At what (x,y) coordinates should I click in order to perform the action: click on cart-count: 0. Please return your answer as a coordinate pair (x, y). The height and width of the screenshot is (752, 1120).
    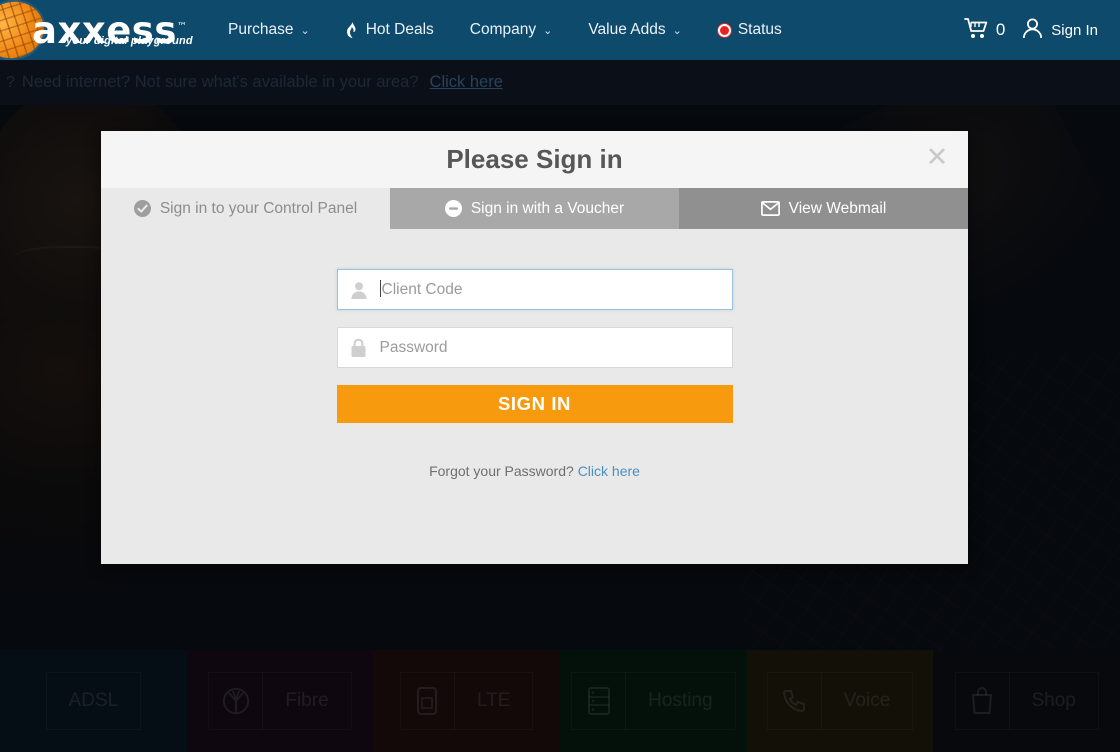
    Looking at the image, I should click on (1000, 29).